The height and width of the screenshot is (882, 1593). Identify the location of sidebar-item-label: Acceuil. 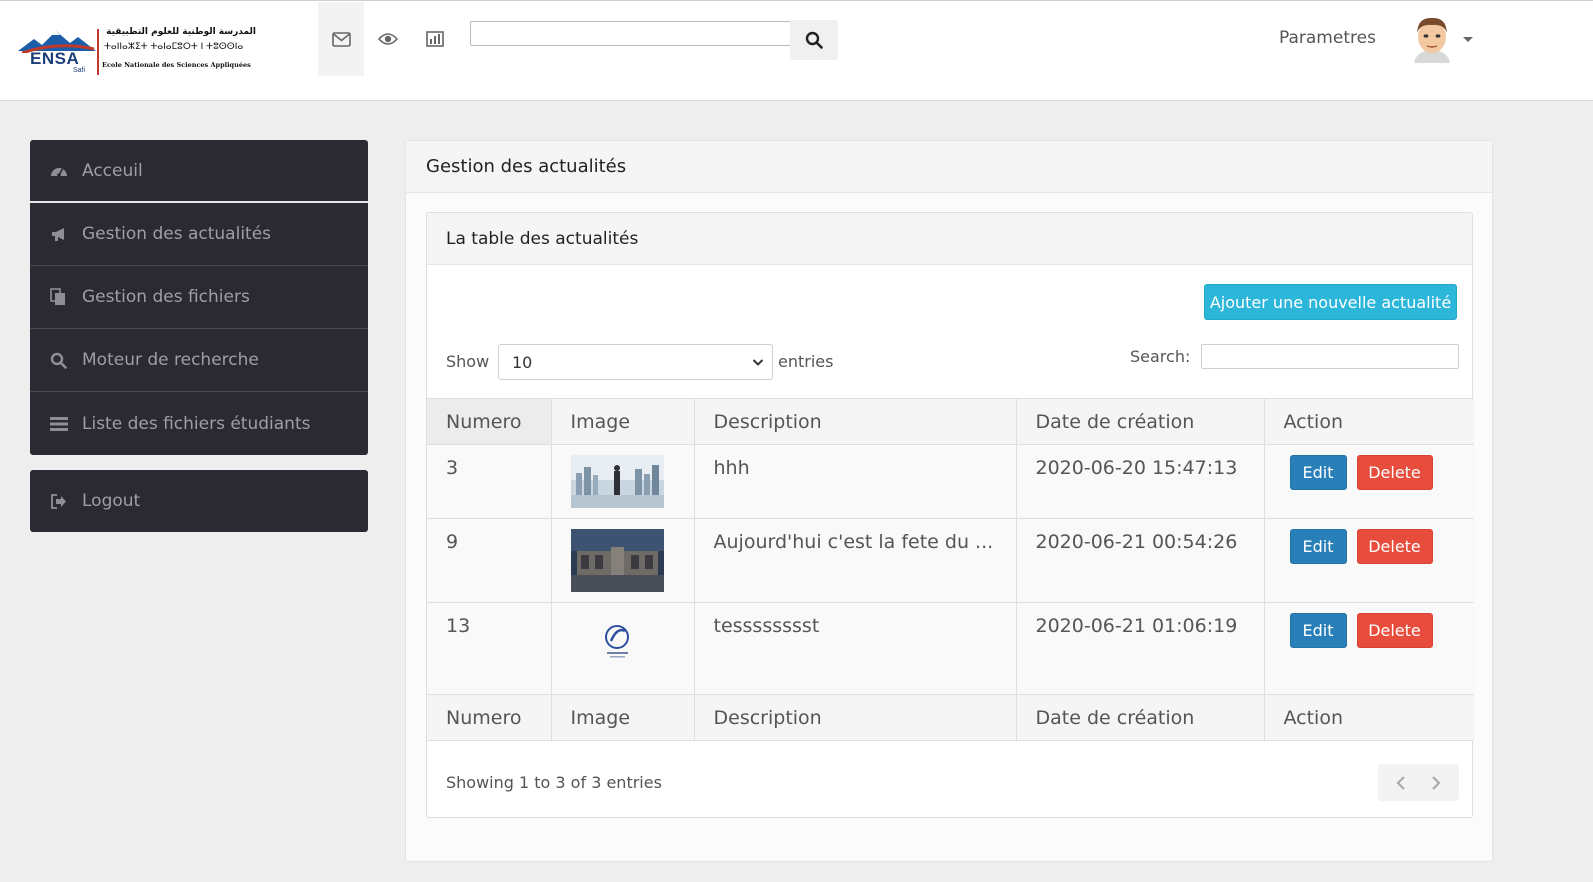
(112, 170).